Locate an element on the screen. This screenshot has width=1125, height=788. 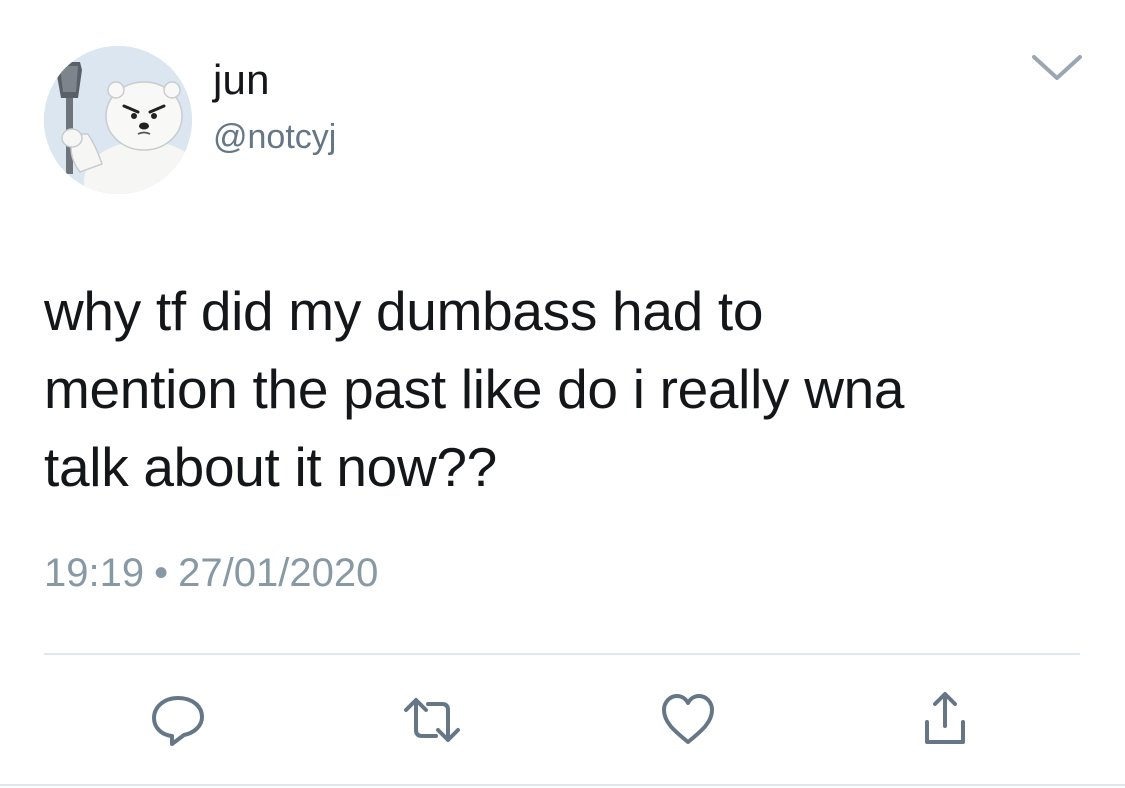
chevron-down-icon is located at coordinates (1057, 68).